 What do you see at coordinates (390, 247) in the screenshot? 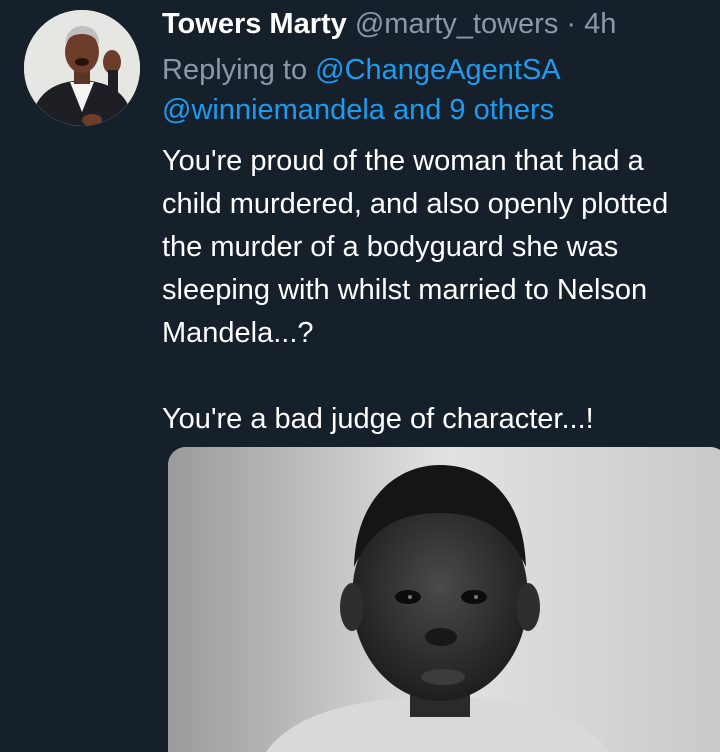
I see `tweet-text-line: the murder of a bodyguard she was` at bounding box center [390, 247].